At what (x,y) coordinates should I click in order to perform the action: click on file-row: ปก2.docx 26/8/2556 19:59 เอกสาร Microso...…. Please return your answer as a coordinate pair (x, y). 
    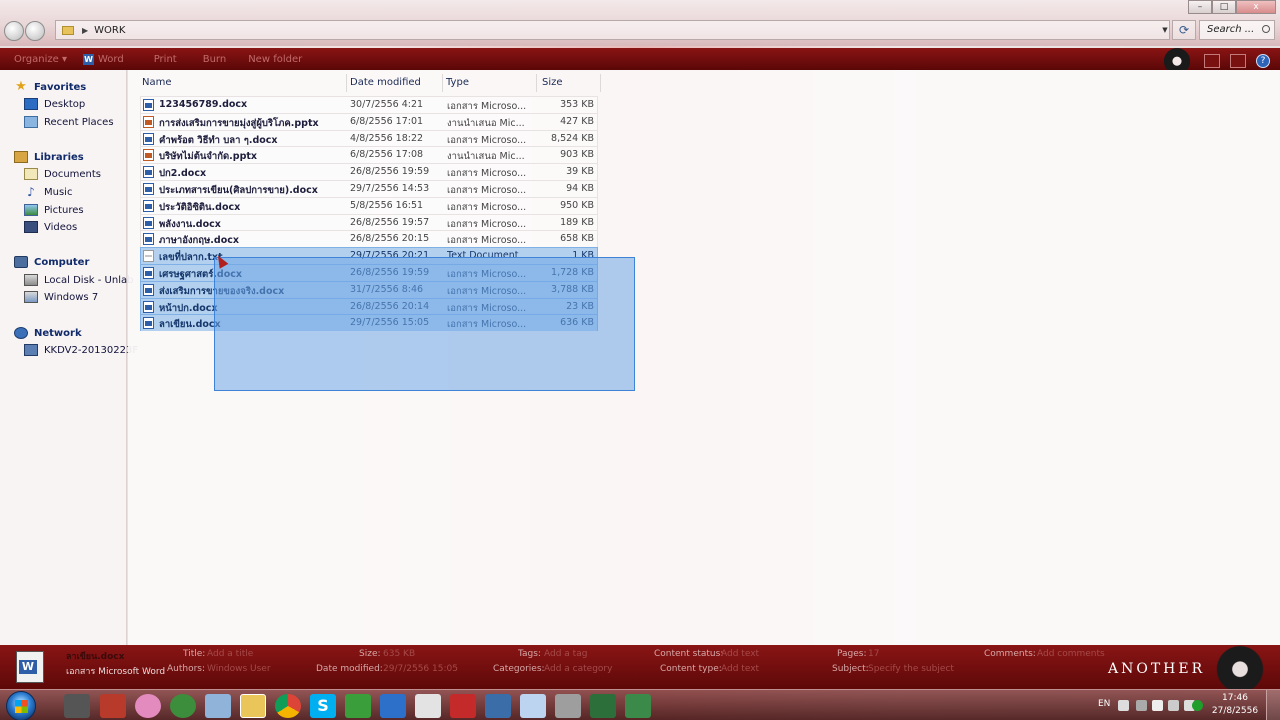
    Looking at the image, I should click on (369, 171).